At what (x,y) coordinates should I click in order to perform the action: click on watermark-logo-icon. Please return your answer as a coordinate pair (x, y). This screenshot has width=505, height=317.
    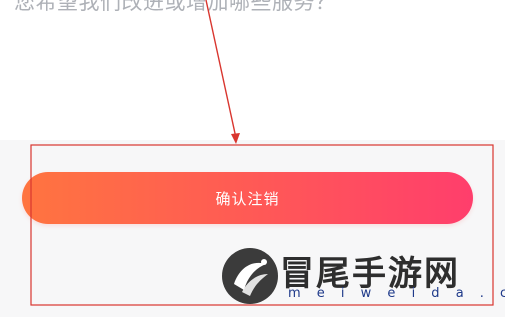
    Looking at the image, I should click on (250, 276).